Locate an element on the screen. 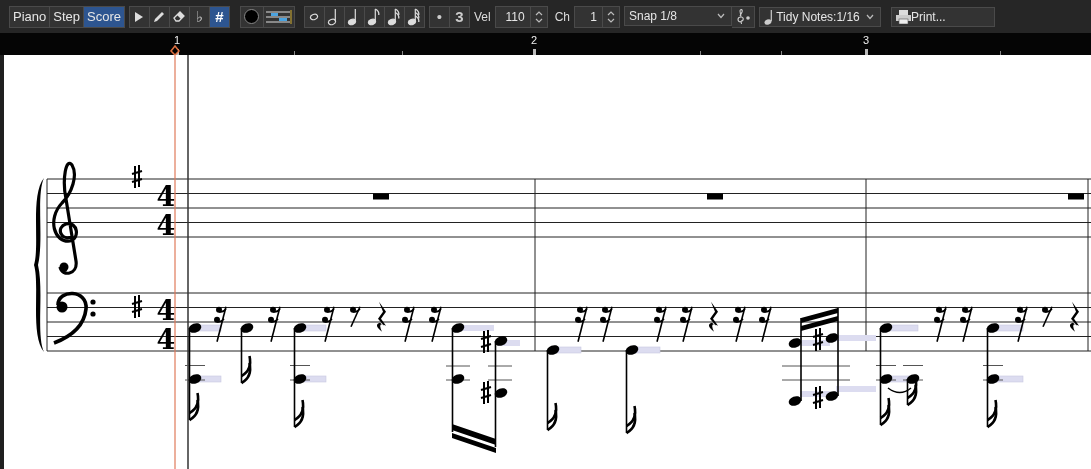 This screenshot has width=1091, height=469. clef-button is located at coordinates (743, 16).